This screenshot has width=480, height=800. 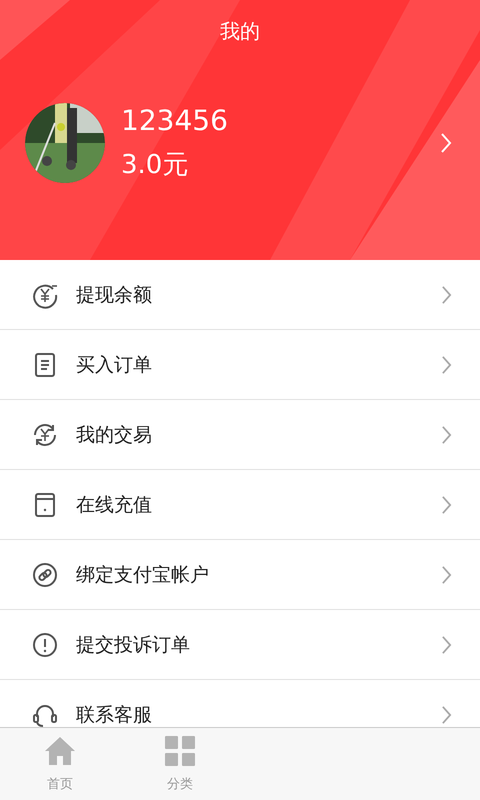 What do you see at coordinates (240, 31) in the screenshot?
I see `page-title: 我的` at bounding box center [240, 31].